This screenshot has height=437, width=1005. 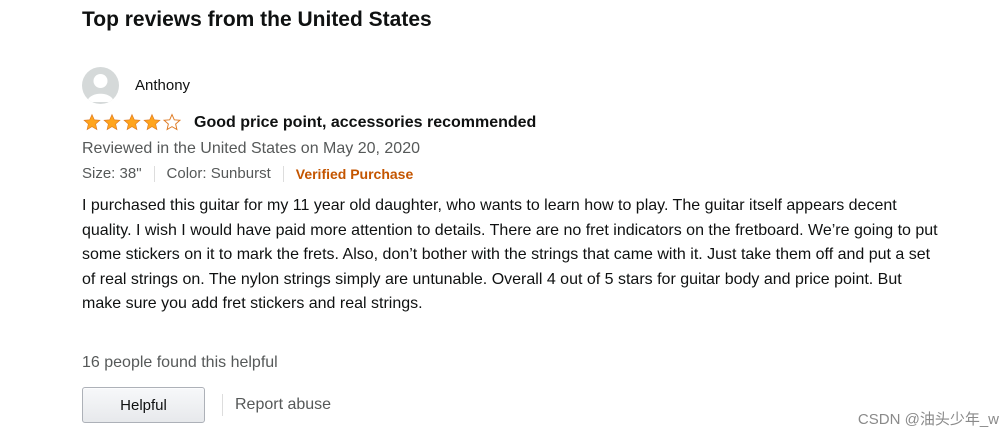 I want to click on star-rating, so click(x=132, y=122).